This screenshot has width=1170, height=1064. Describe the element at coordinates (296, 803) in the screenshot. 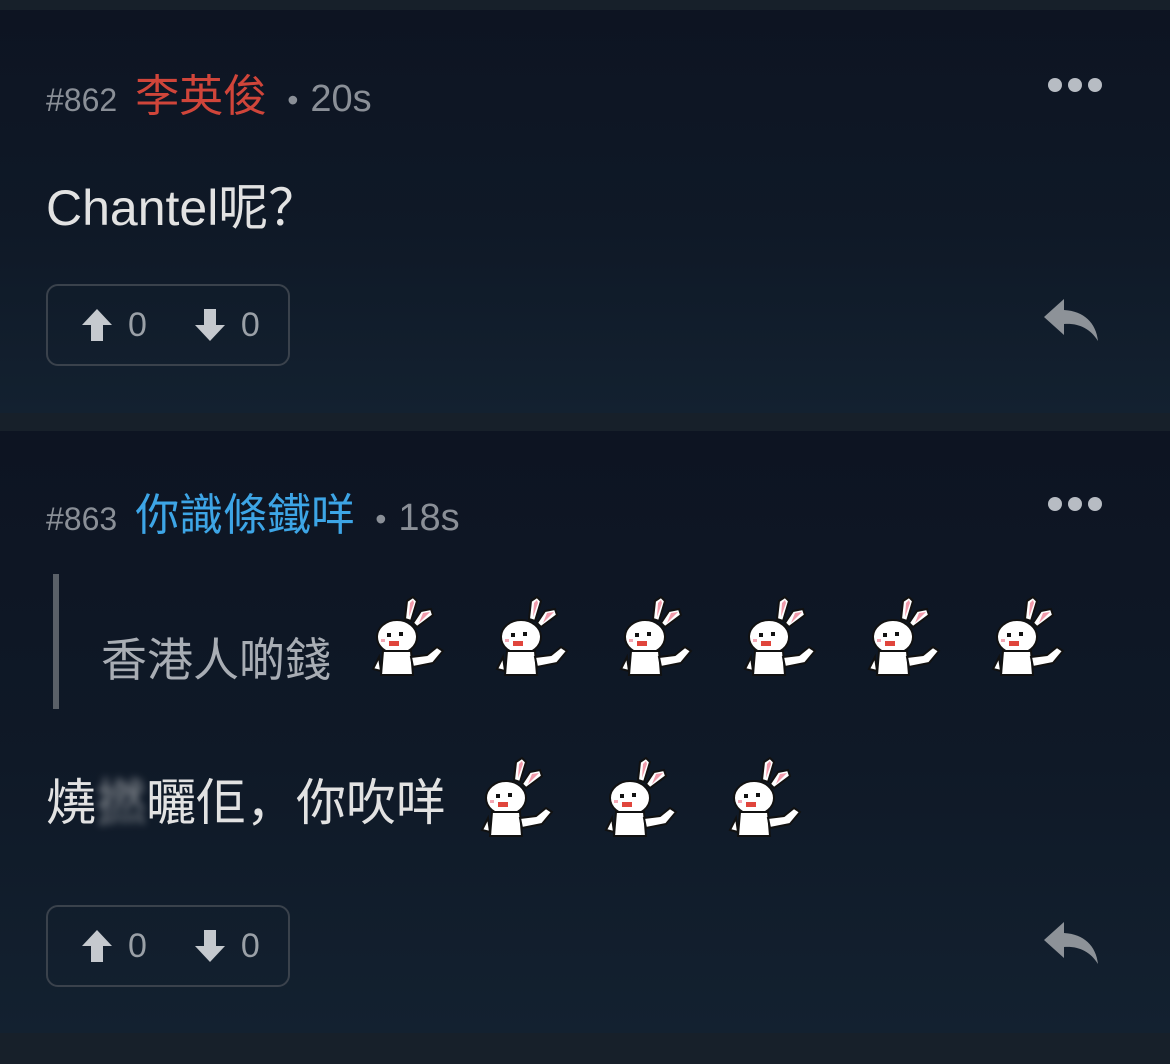

I see `content-text-end: 曬佢，你吹咩` at that location.